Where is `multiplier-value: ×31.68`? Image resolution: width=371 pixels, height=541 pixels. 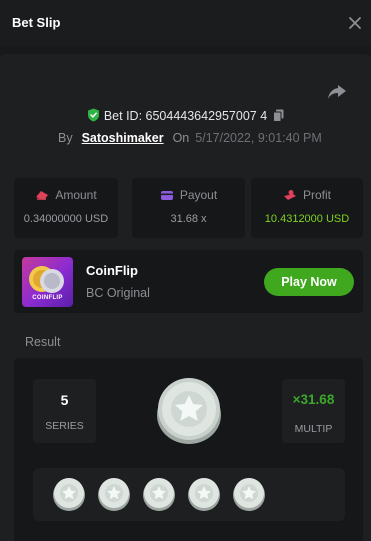 multiplier-value: ×31.68 is located at coordinates (313, 399).